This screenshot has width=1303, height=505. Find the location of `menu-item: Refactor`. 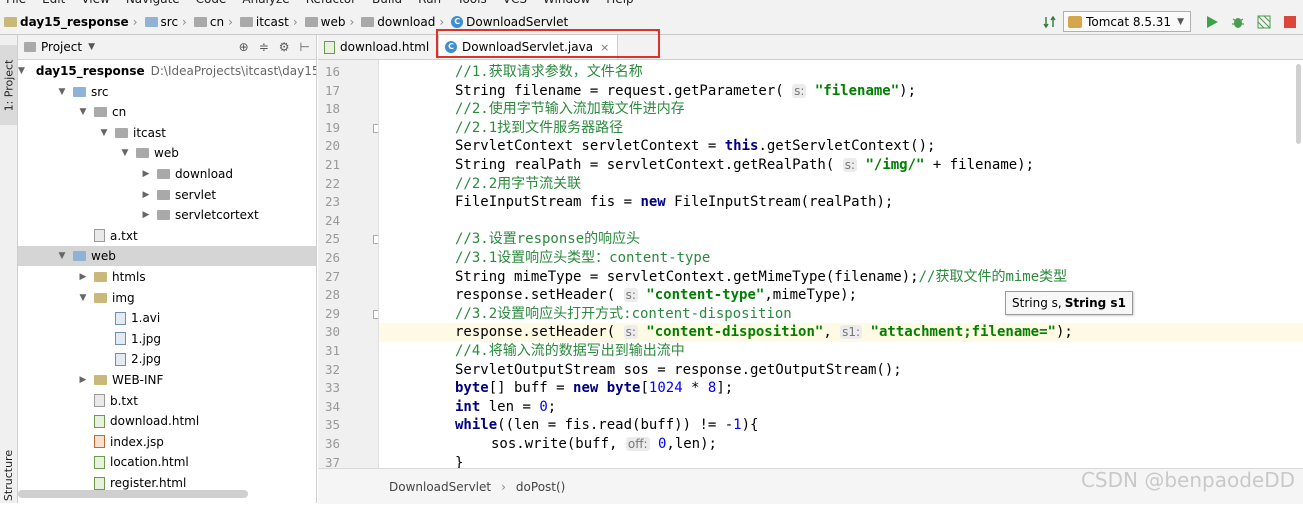

menu-item: Refactor is located at coordinates (331, 3).